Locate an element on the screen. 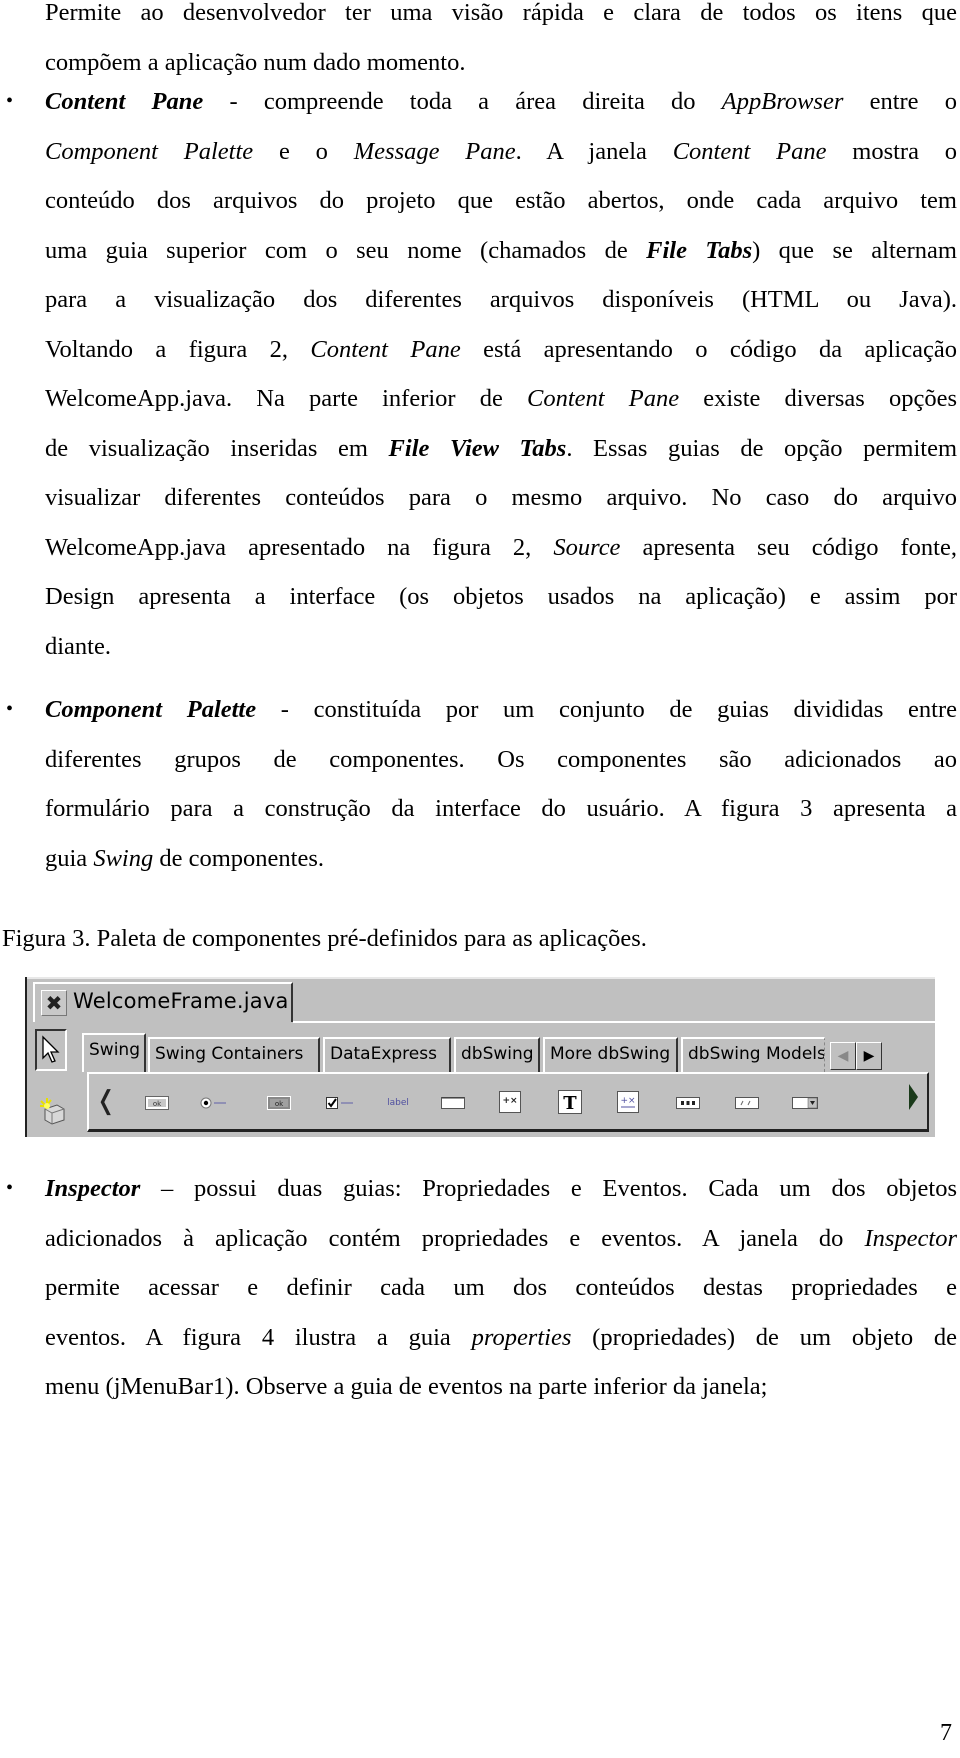 This screenshot has width=960, height=1758. bean-chooser-button is located at coordinates (52, 1110).